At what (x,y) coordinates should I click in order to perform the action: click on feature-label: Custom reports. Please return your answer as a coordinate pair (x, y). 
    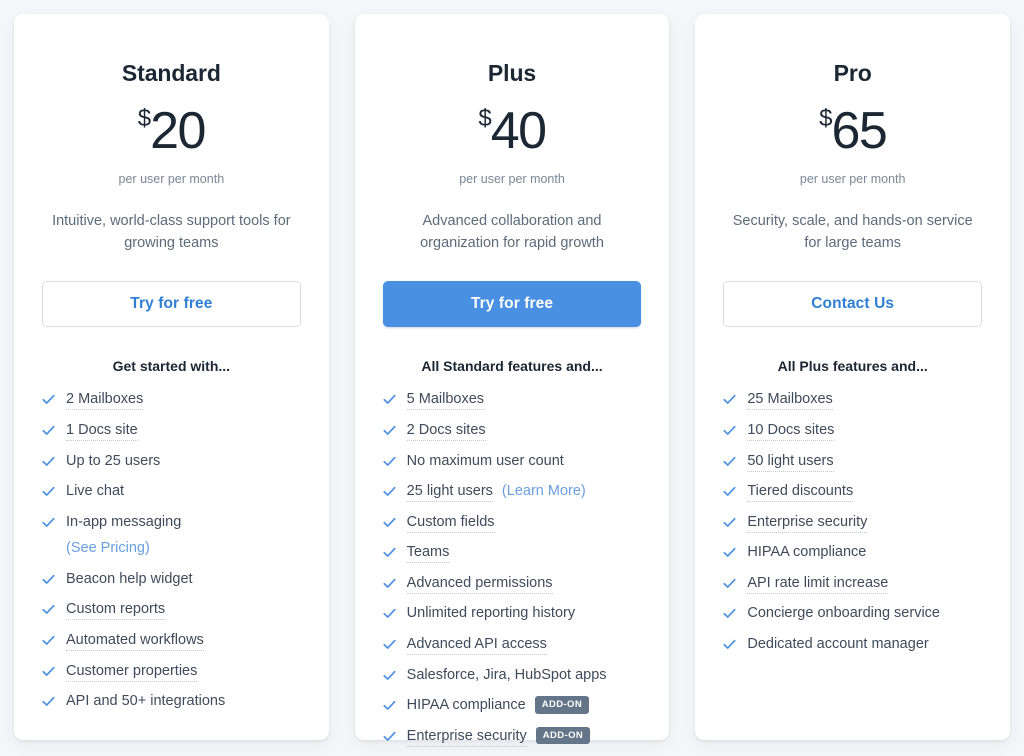
    Looking at the image, I should click on (116, 611).